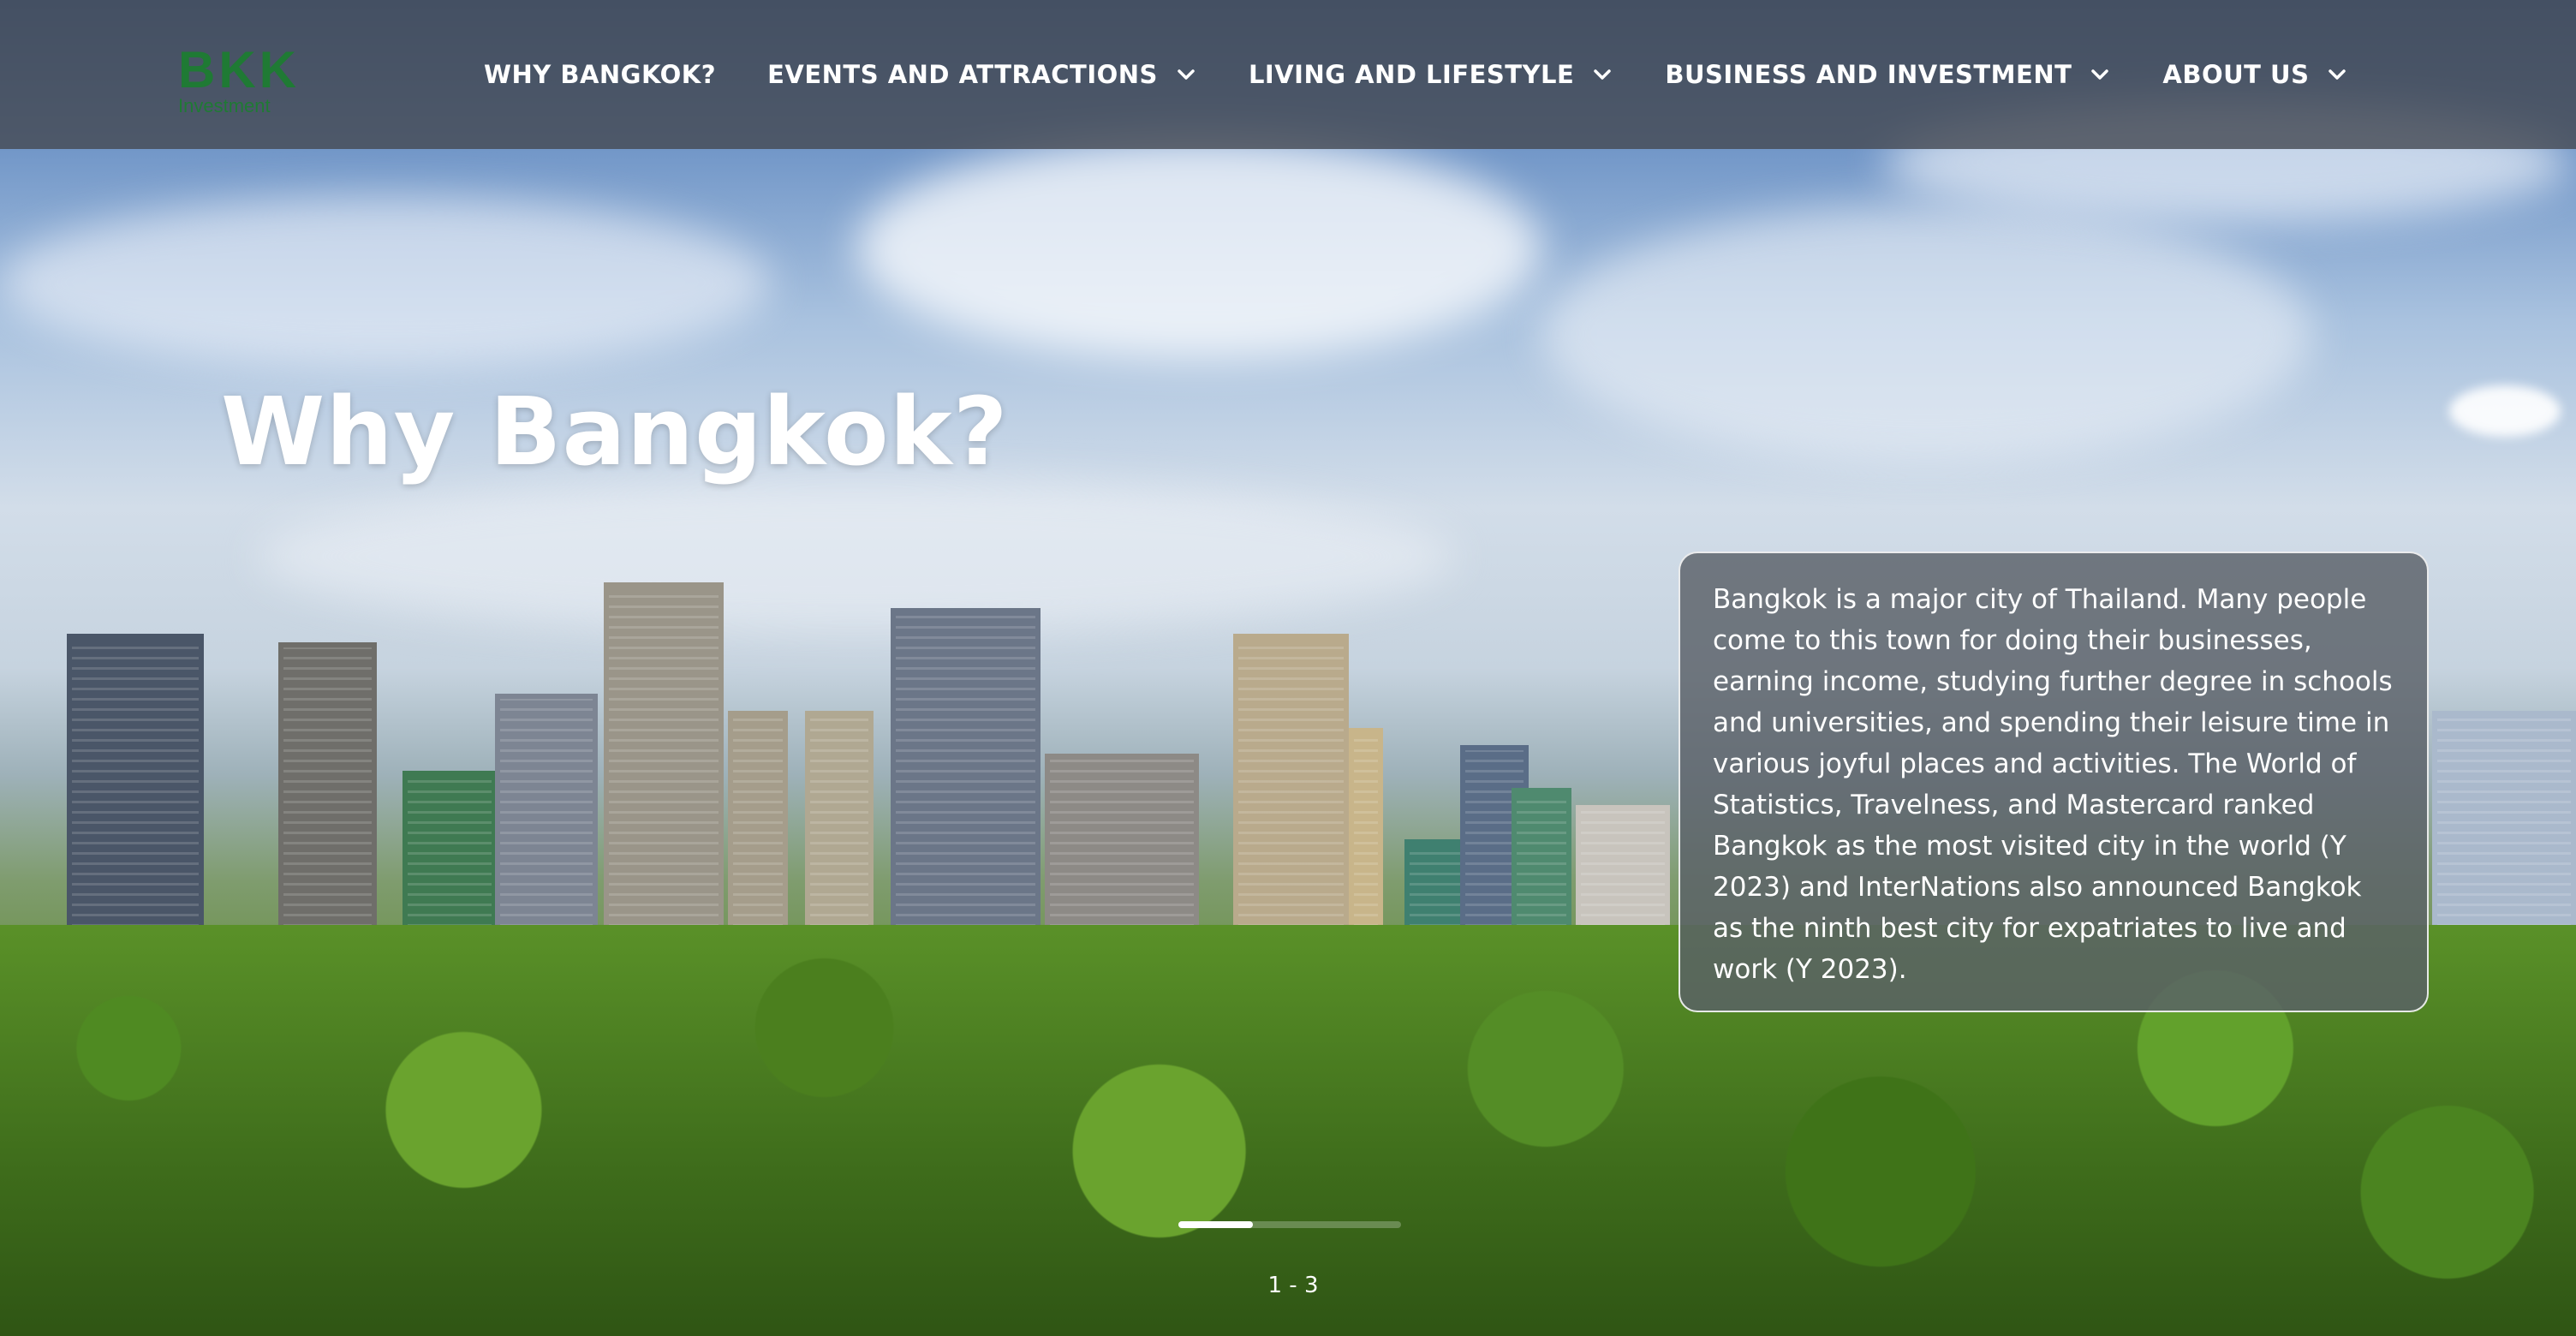  What do you see at coordinates (615, 431) in the screenshot?
I see `page-title: Why Bangkok?` at bounding box center [615, 431].